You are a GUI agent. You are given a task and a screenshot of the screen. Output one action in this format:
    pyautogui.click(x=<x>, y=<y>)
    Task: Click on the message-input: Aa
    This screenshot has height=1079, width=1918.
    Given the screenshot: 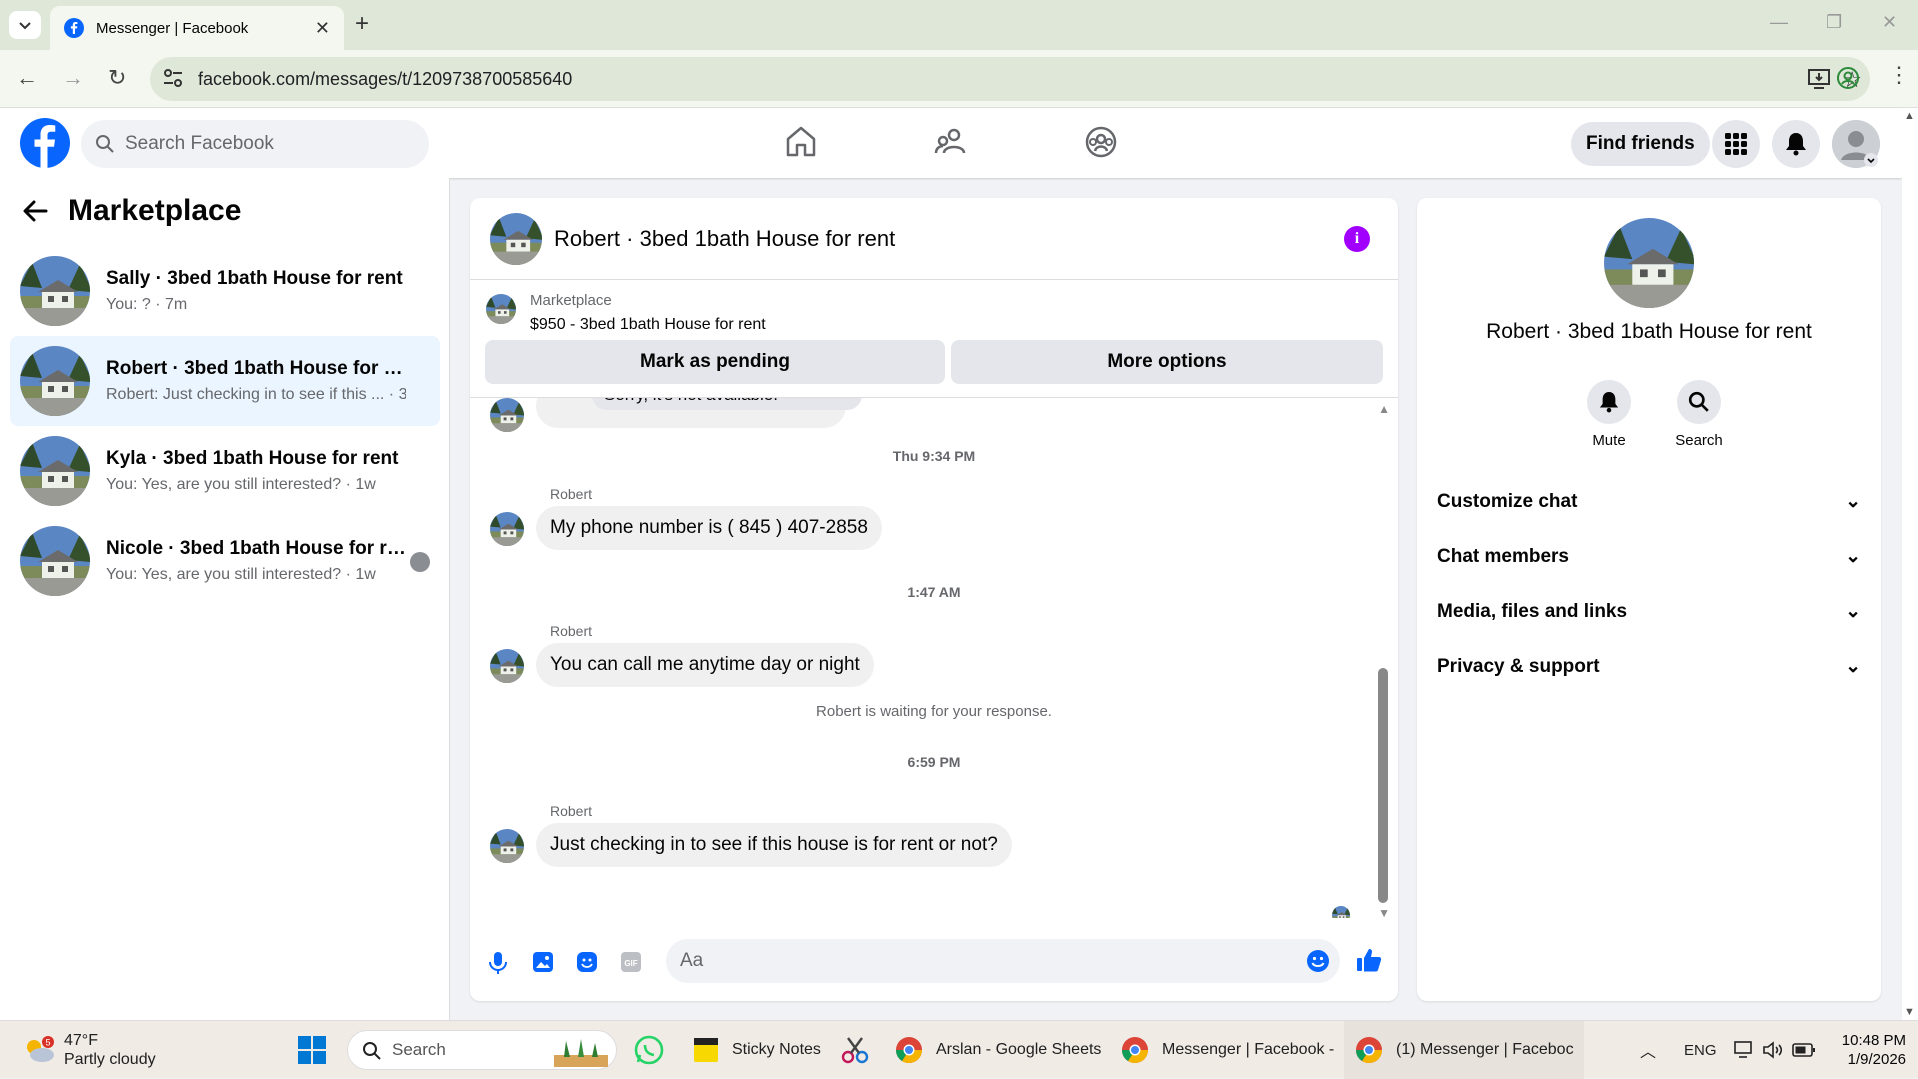 What is the action you would take?
    pyautogui.click(x=1003, y=961)
    